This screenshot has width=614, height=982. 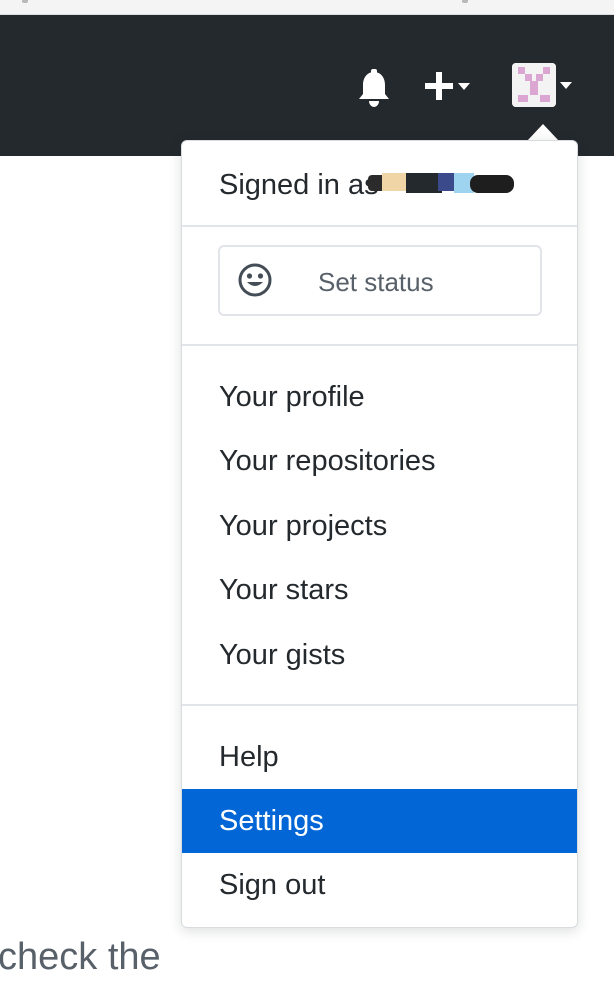 What do you see at coordinates (80, 957) in the screenshot?
I see `background-page-text: check the` at bounding box center [80, 957].